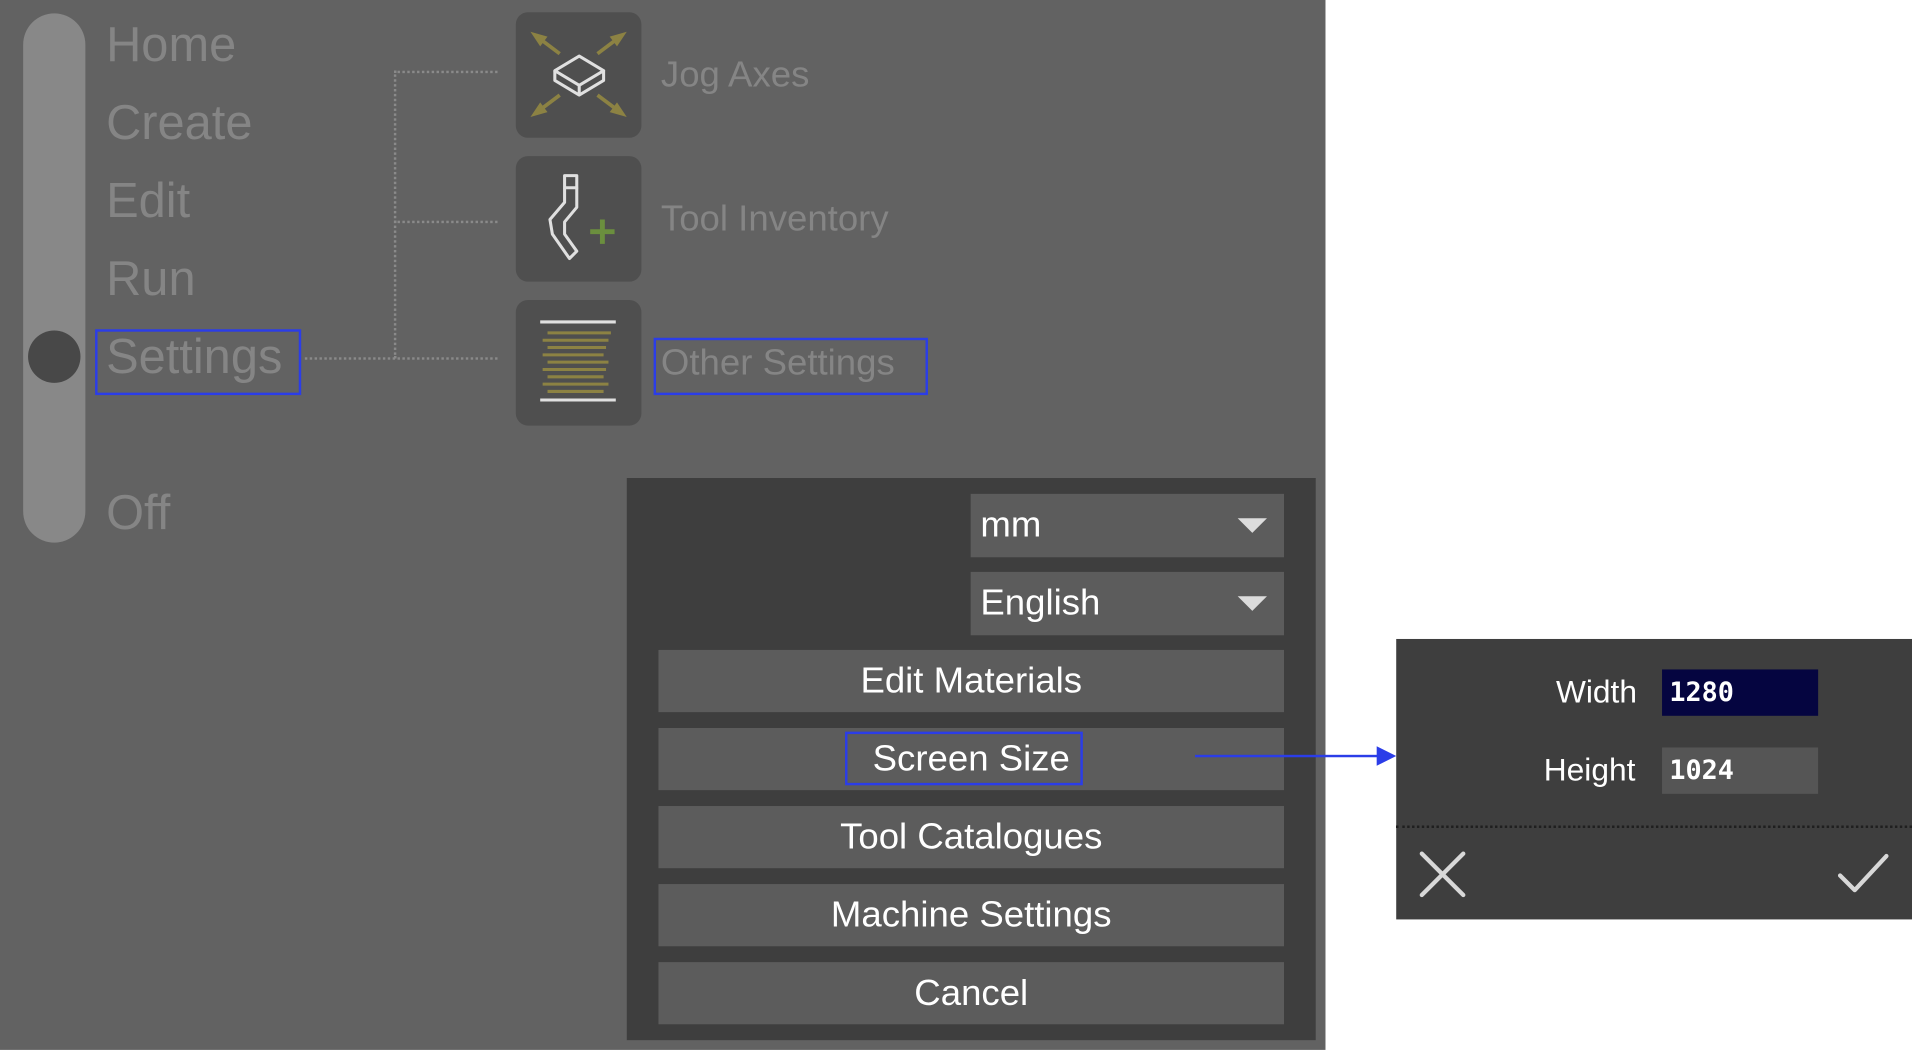  I want to click on machine-settings-button: Machine Settings, so click(971, 915).